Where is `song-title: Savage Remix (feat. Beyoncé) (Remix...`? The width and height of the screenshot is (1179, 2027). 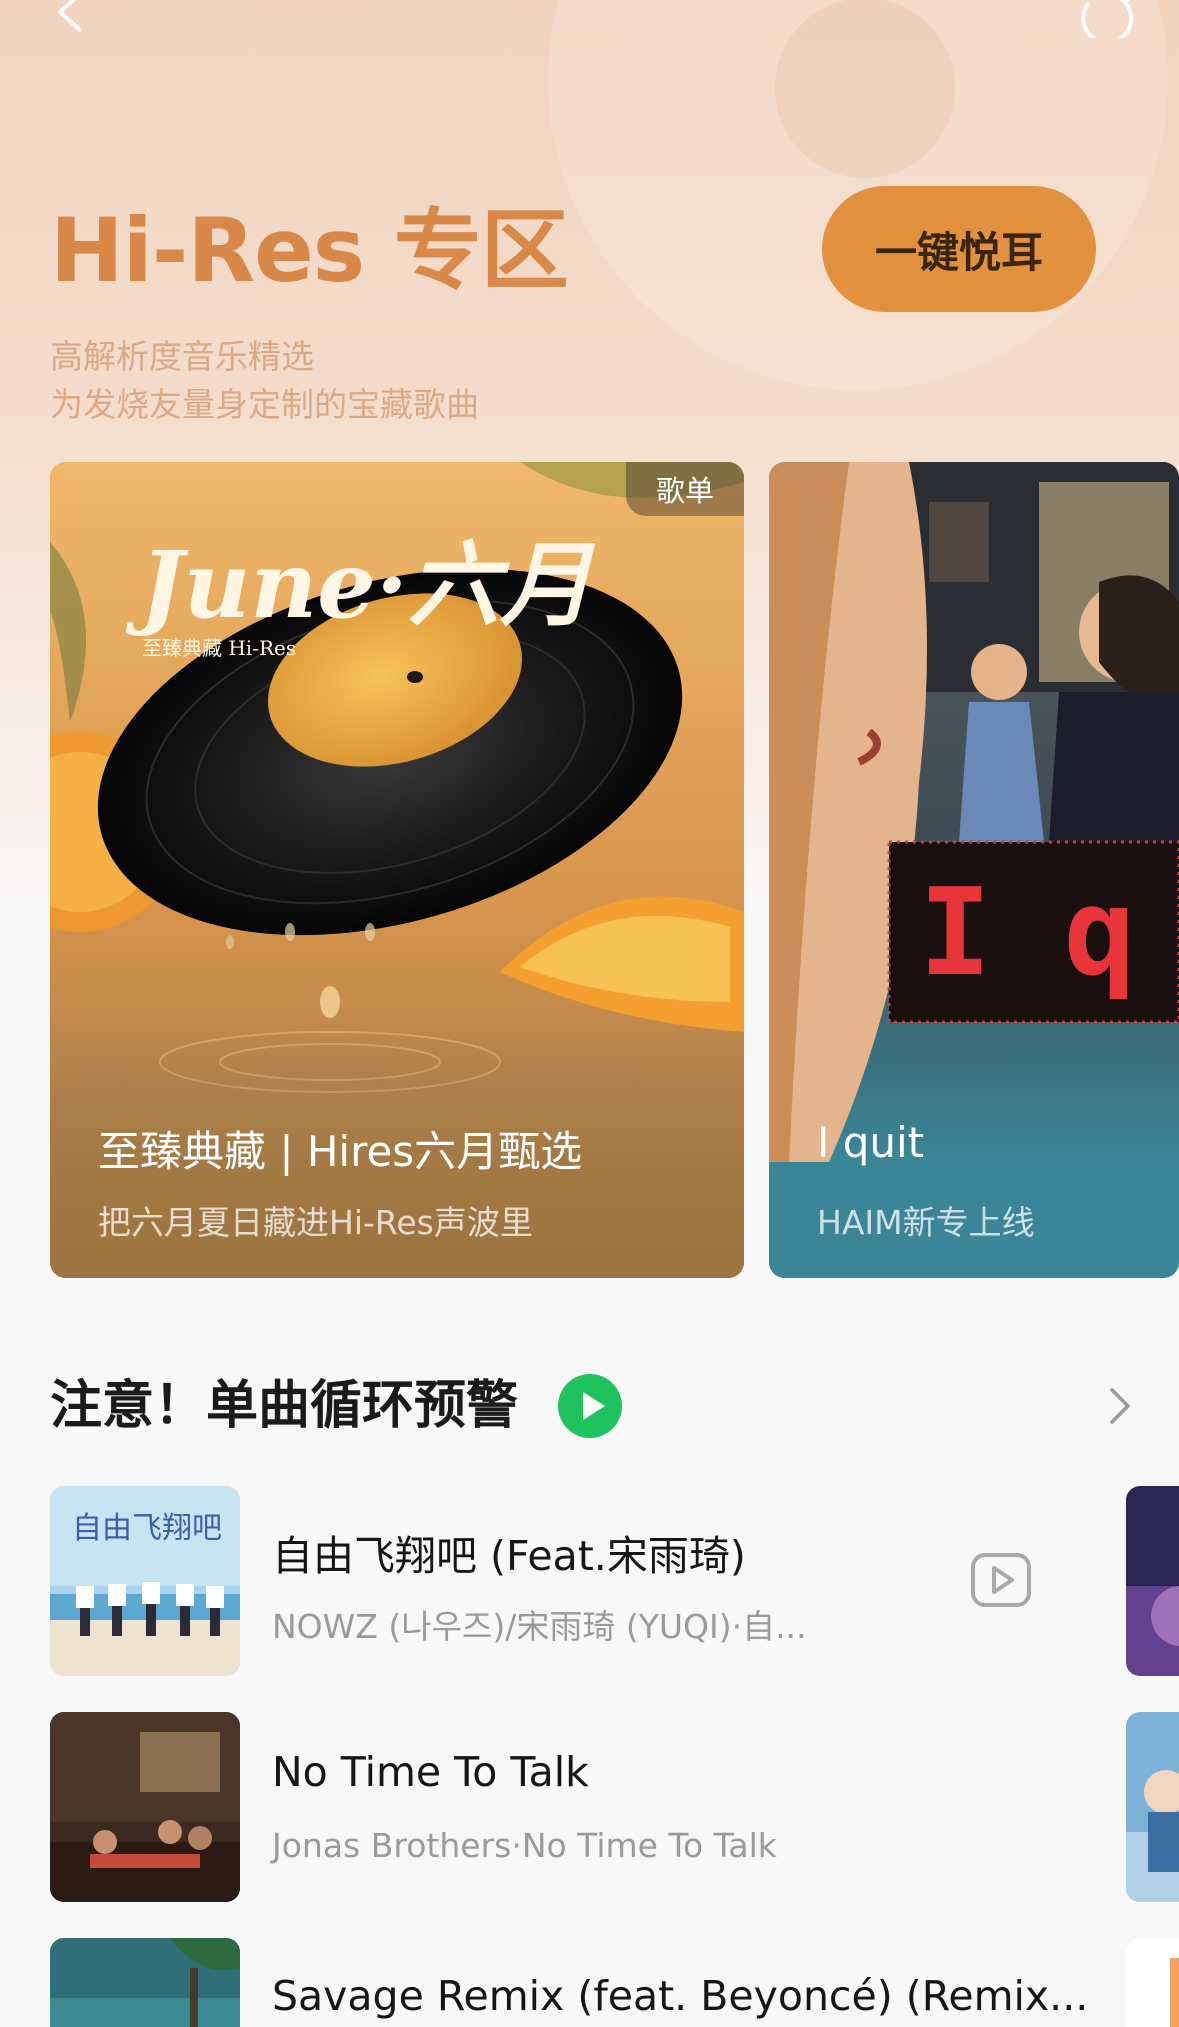
song-title: Savage Remix (feat. Beyoncé) (Remix... is located at coordinates (680, 1996).